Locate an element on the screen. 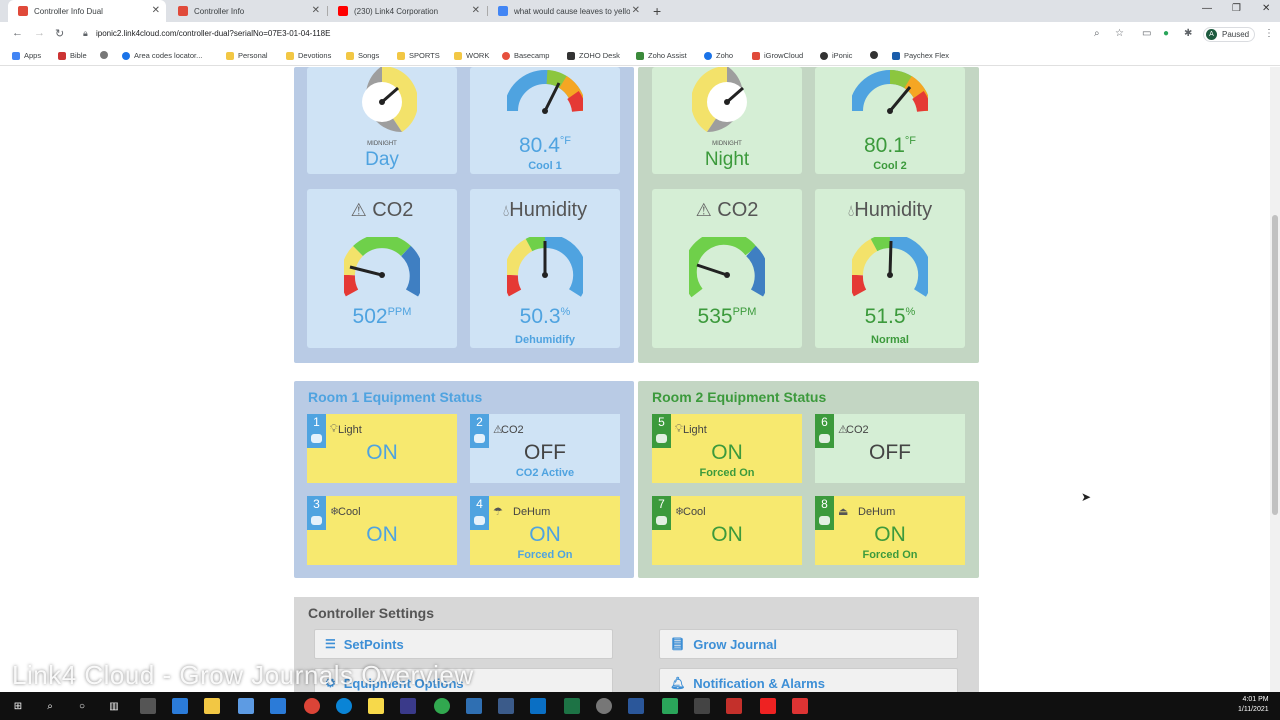  setpoints-button: ☰ SetPoints is located at coordinates (463, 644).